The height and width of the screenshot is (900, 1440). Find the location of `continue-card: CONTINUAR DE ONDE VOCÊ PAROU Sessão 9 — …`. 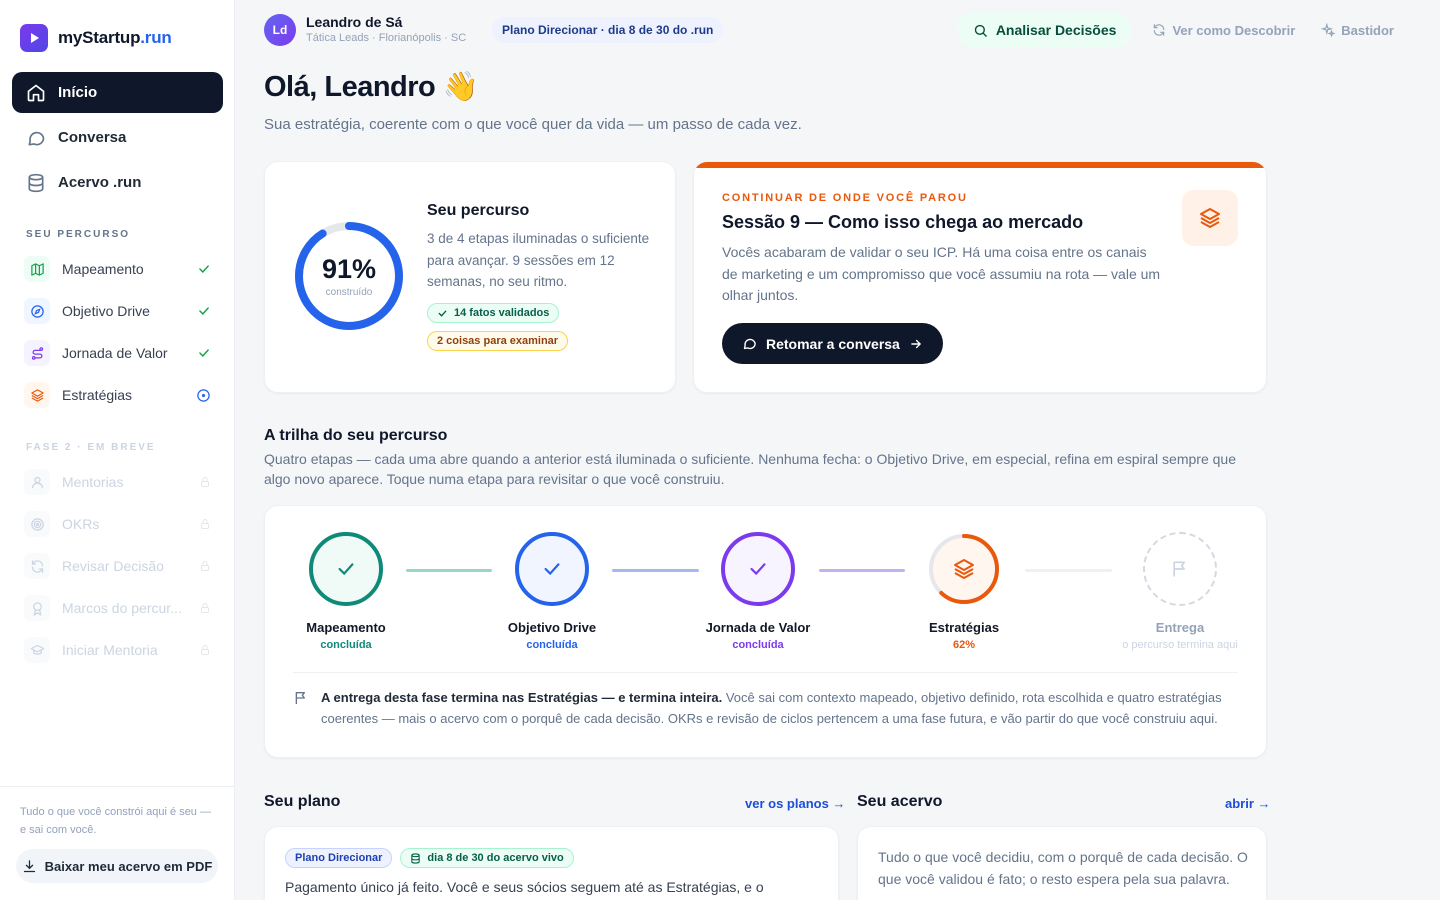

continue-card: CONTINUAR DE ONDE VOCÊ PAROU Sessão 9 — … is located at coordinates (980, 277).